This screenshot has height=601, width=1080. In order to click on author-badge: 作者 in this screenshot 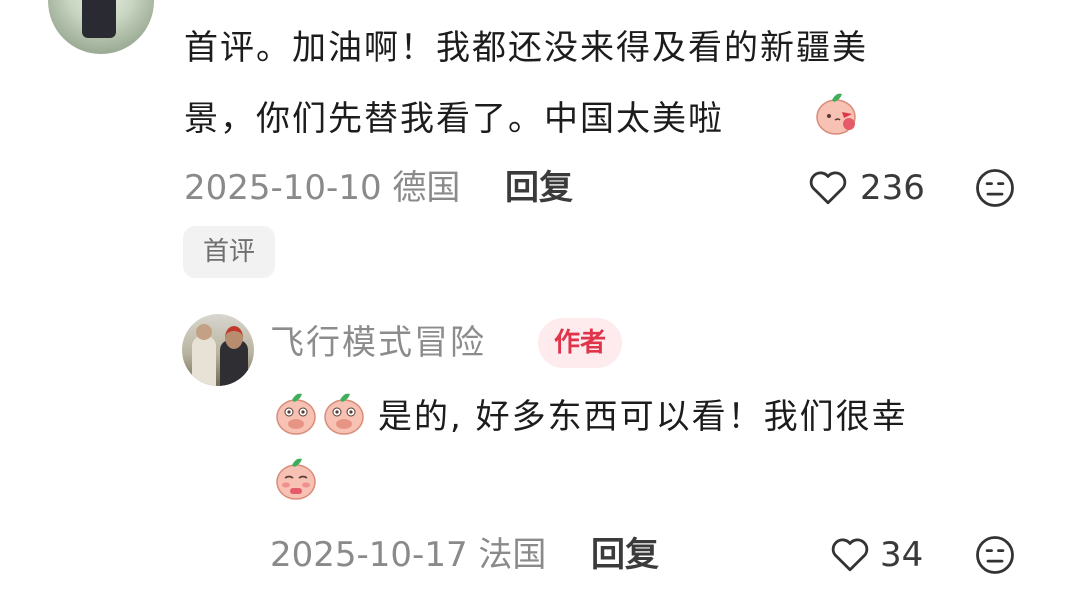, I will do `click(580, 343)`.